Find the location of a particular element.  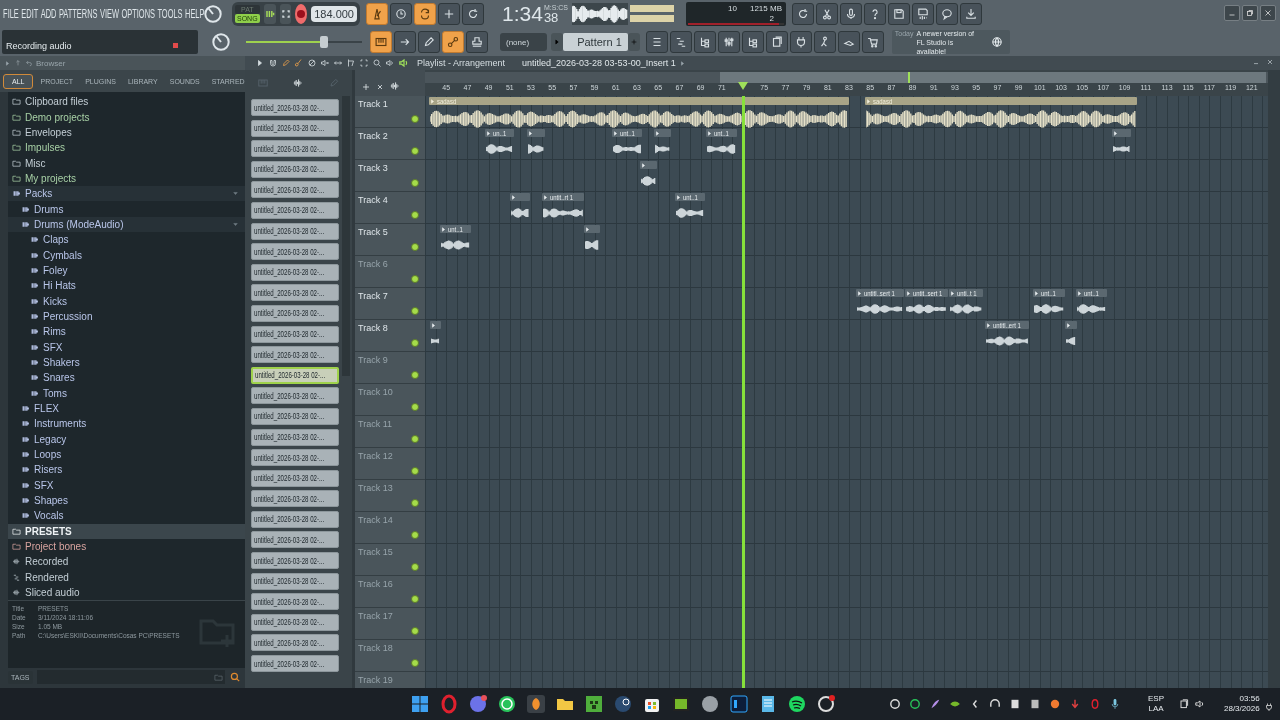

track-label: Track 19 is located at coordinates (375, 680).